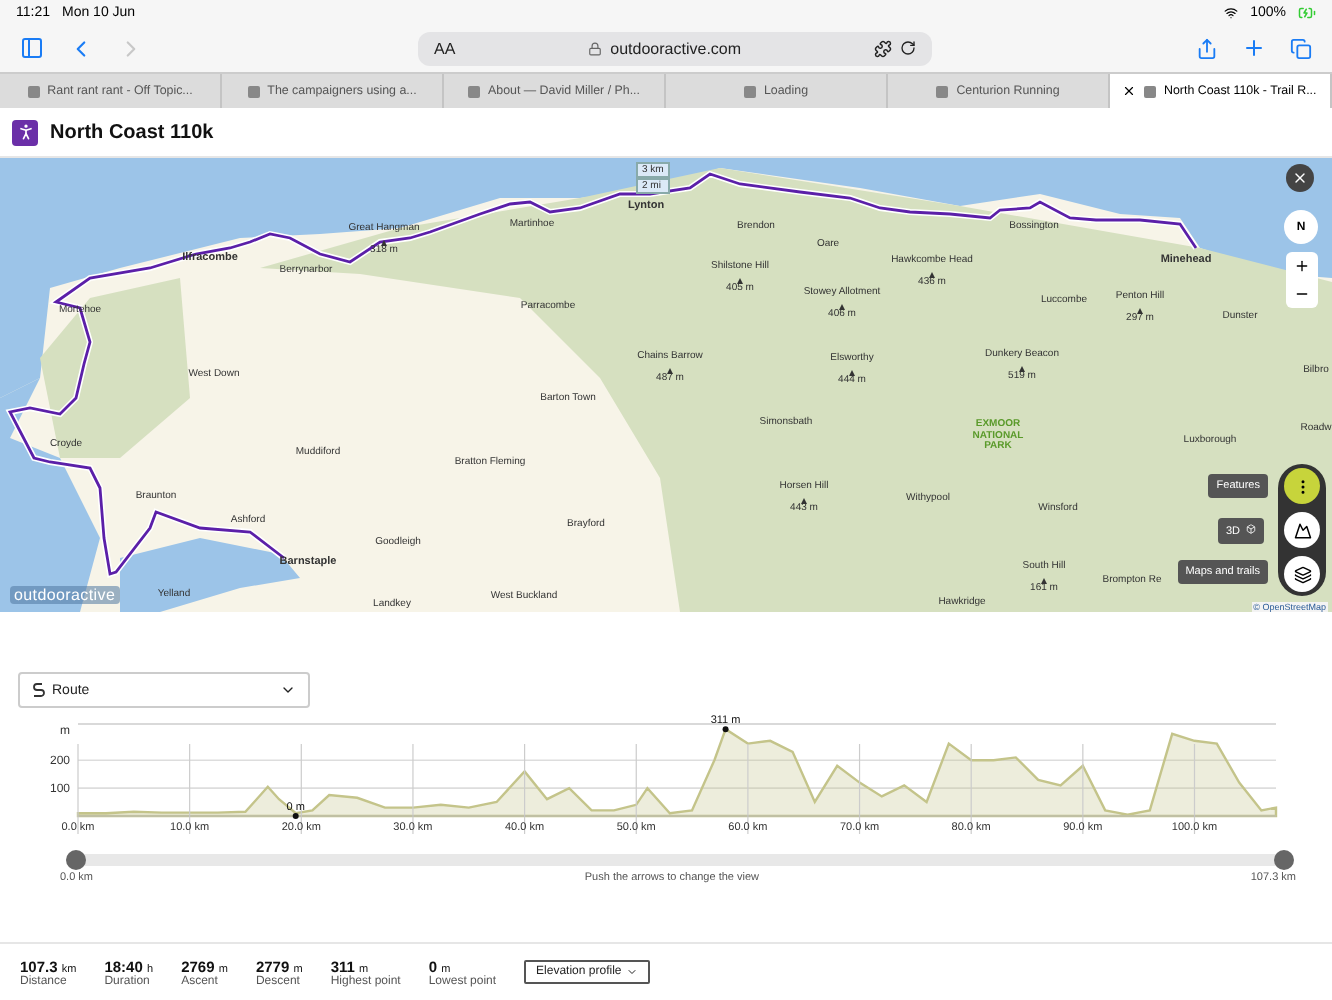  Describe the element at coordinates (1307, 12) in the screenshot. I see `battery-icon` at that location.